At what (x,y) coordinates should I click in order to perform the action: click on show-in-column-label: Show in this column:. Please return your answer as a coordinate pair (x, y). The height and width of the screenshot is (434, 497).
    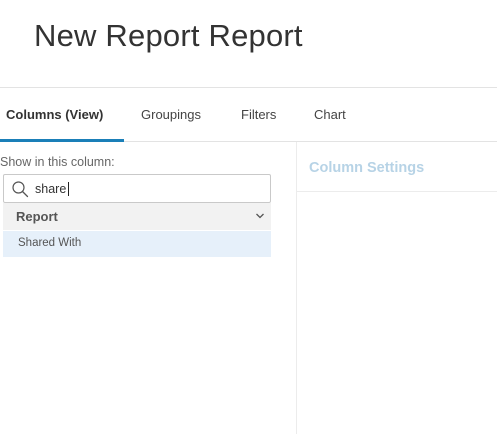
    Looking at the image, I should click on (57, 162).